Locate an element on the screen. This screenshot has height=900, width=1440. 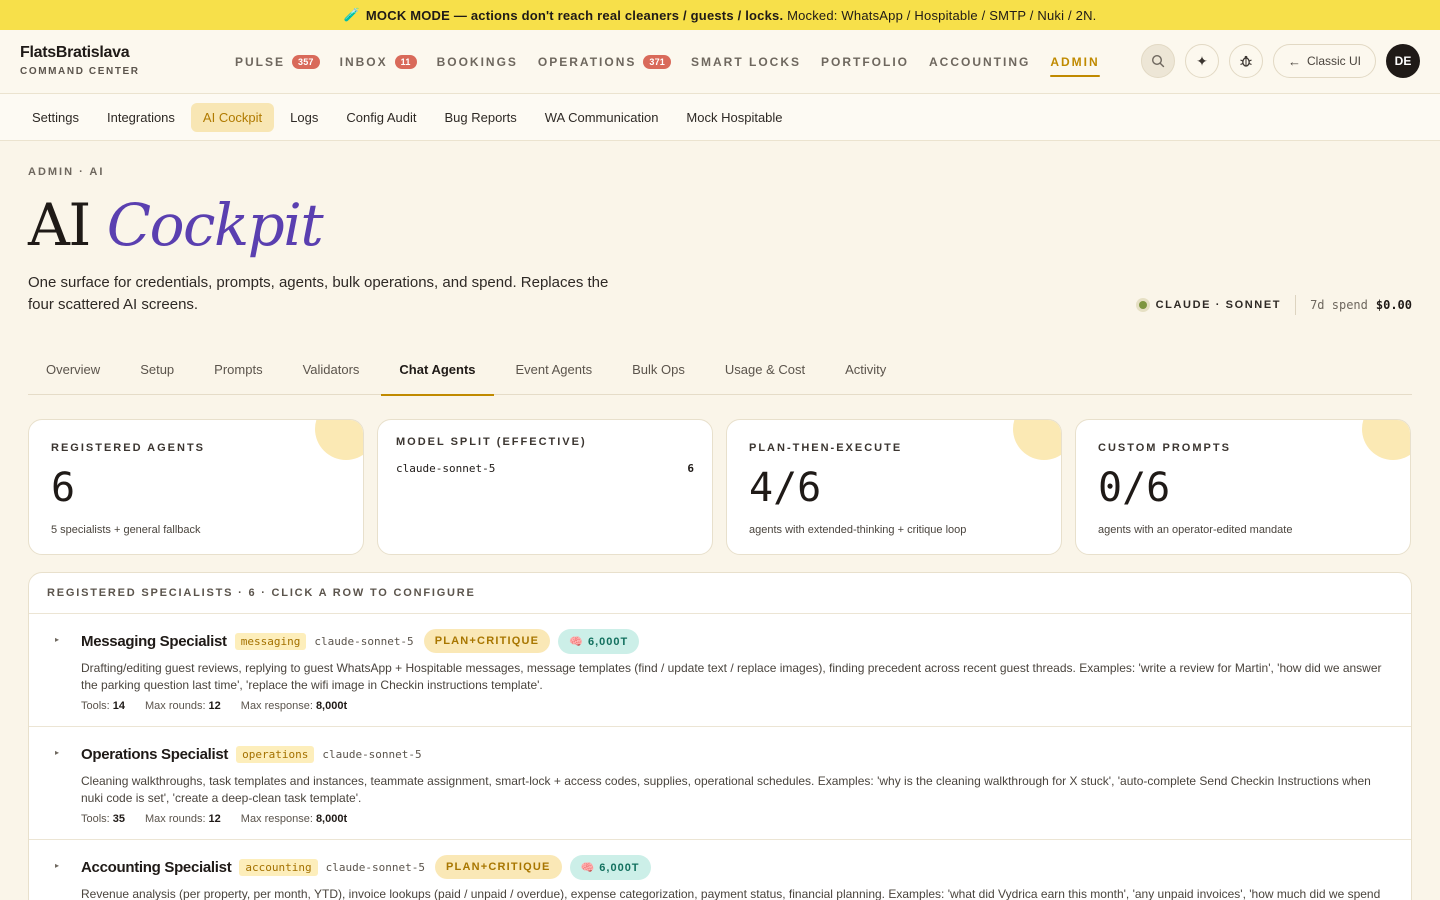
search-button is located at coordinates (1157, 61).